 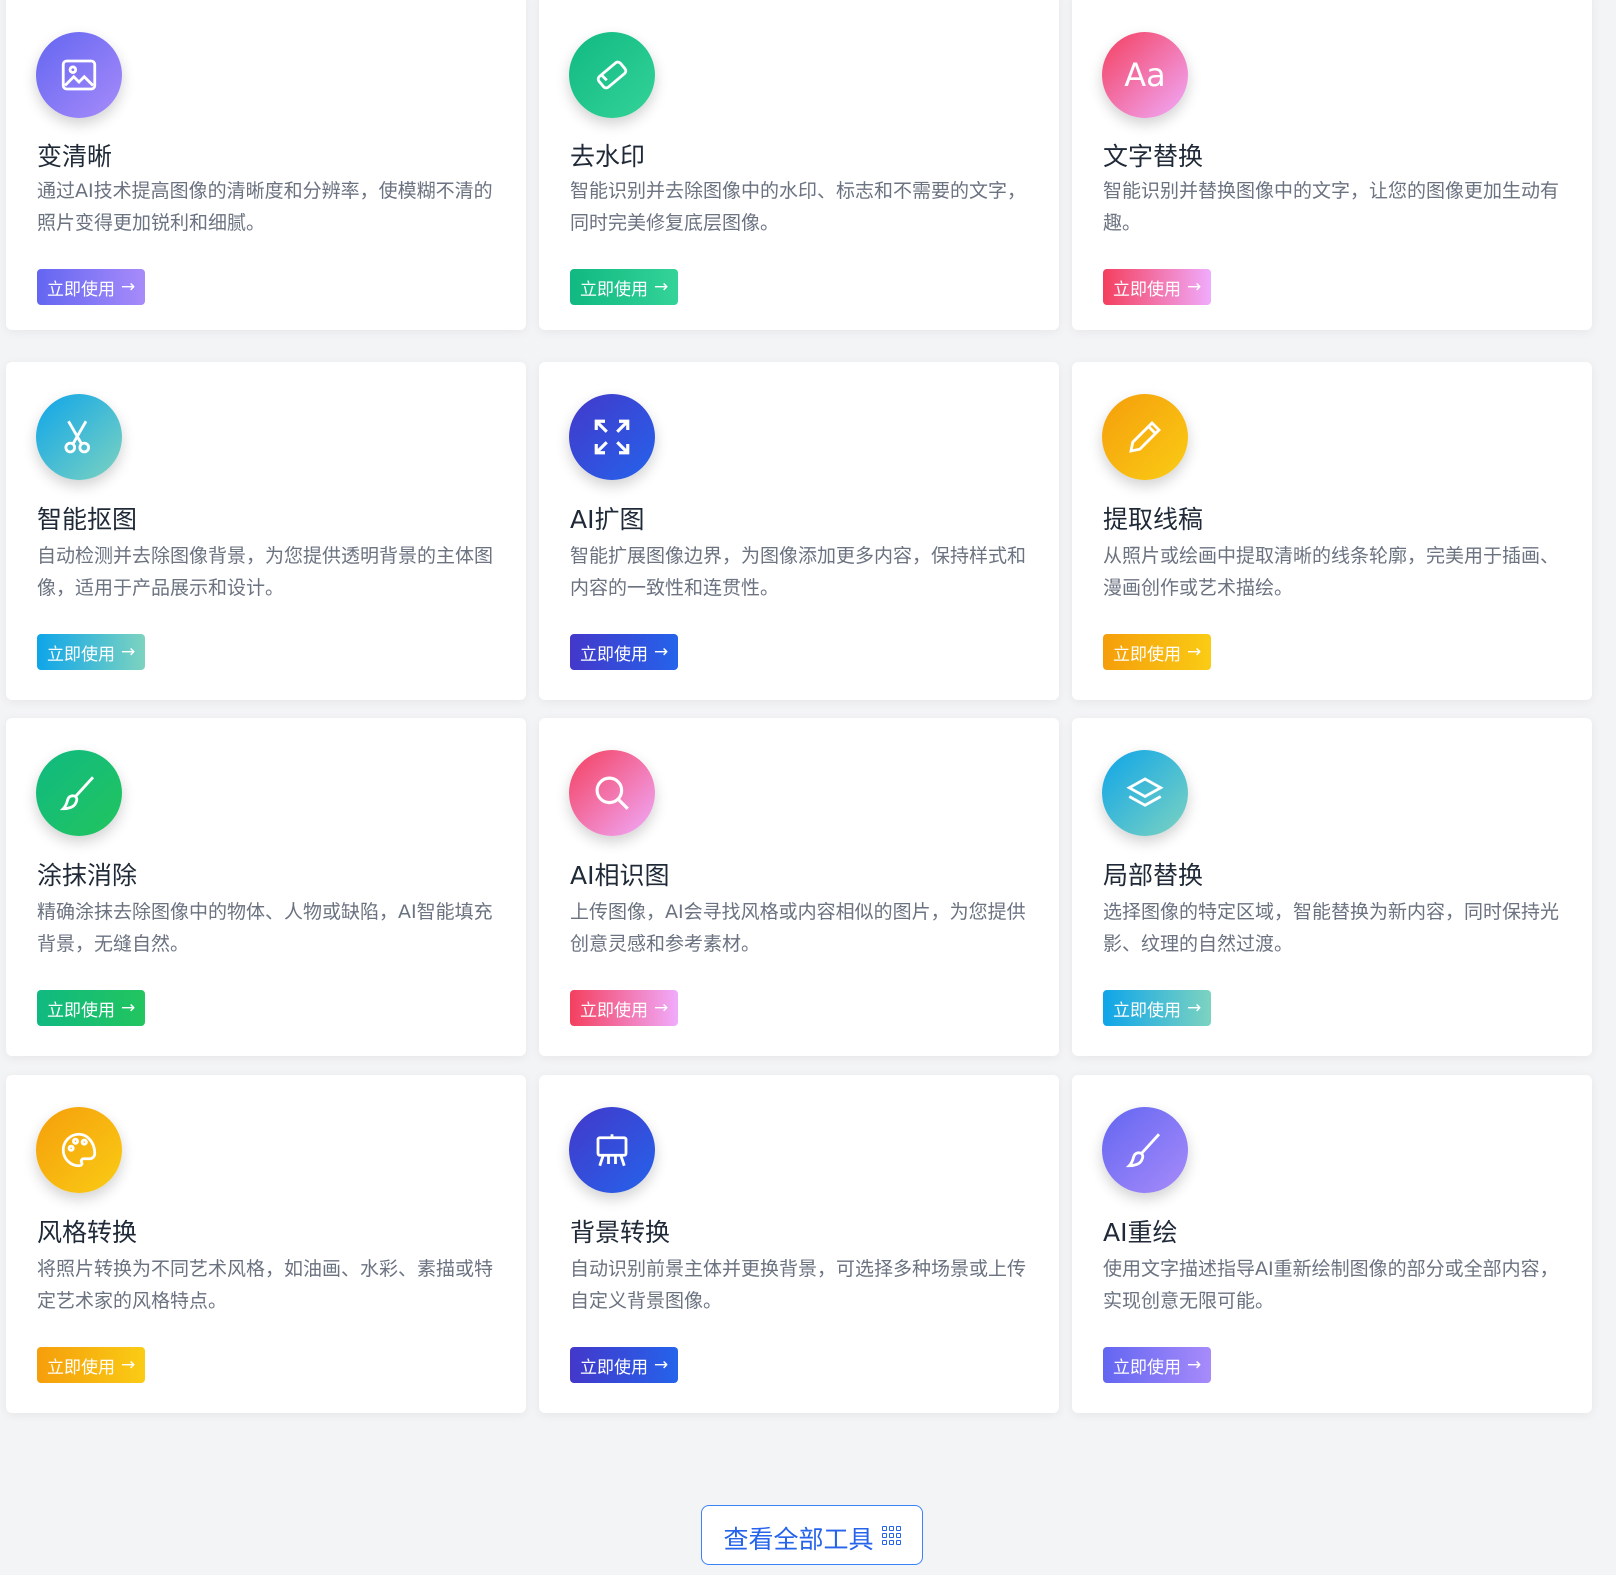 What do you see at coordinates (79, 793) in the screenshot?
I see `brush-icon` at bounding box center [79, 793].